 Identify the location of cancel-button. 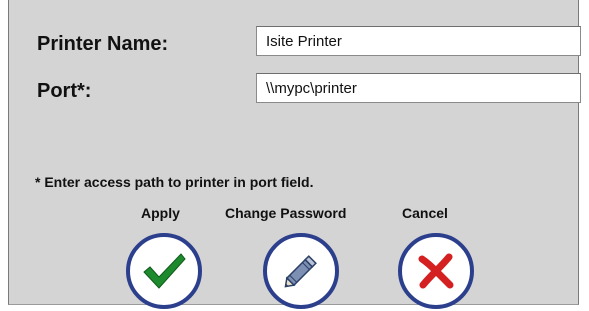
(436, 271).